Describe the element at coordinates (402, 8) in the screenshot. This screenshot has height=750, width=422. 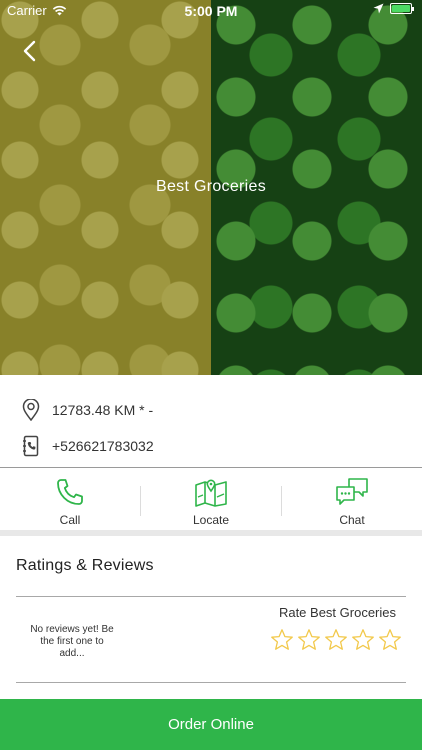
I see `battery-icon` at that location.